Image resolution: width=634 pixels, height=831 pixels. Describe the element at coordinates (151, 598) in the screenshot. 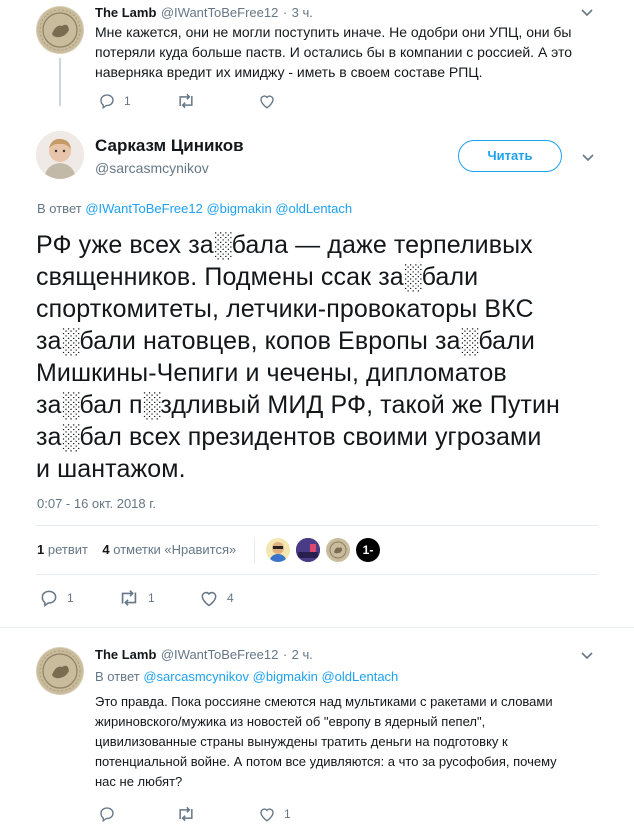

I see `retweet-count: 1` at that location.